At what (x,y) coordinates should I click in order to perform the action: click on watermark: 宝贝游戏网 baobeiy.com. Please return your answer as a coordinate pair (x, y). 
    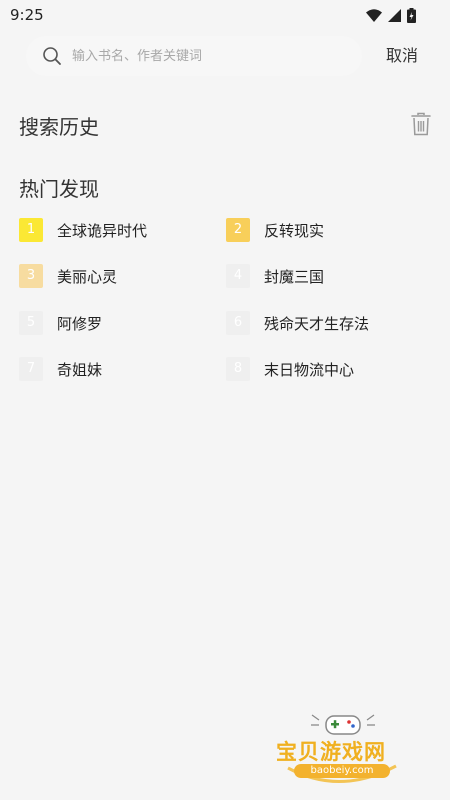
    Looking at the image, I should click on (345, 752).